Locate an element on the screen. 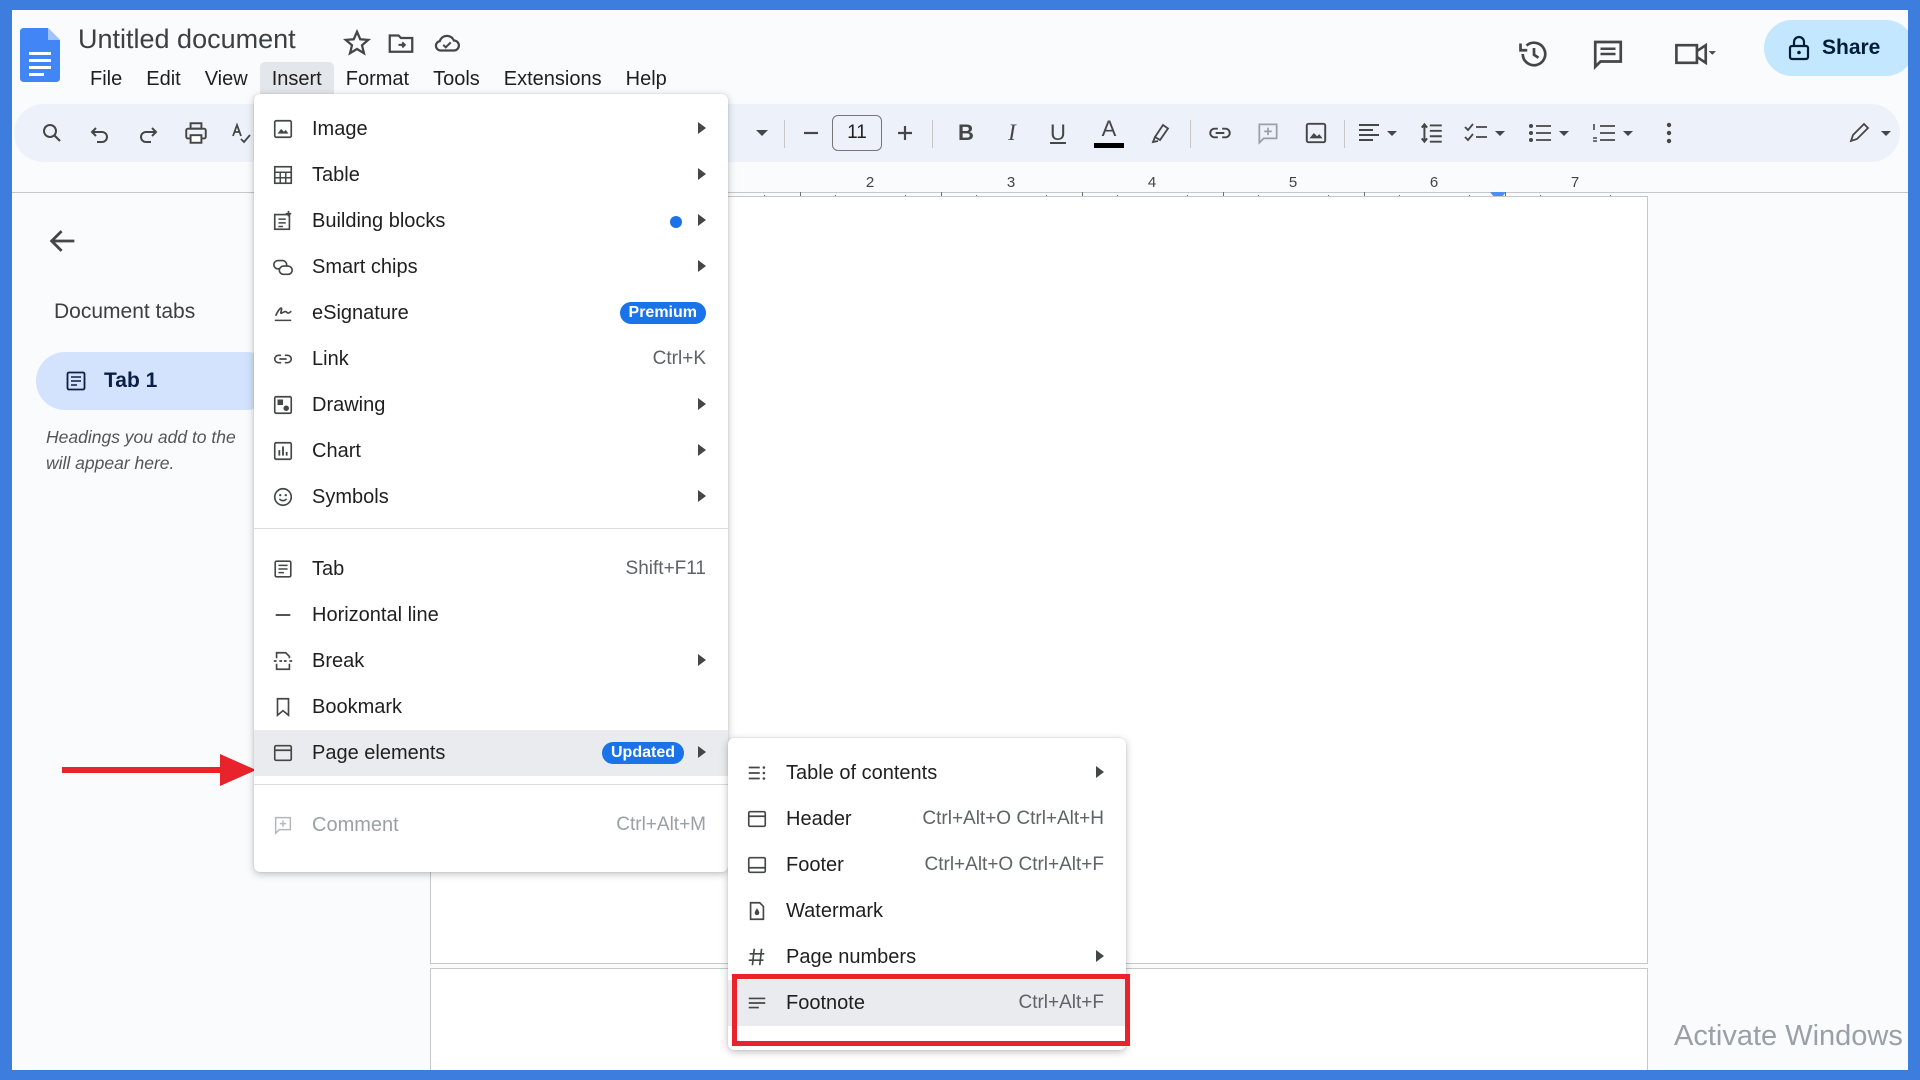  menu-item-label: Bookmark is located at coordinates (357, 706).